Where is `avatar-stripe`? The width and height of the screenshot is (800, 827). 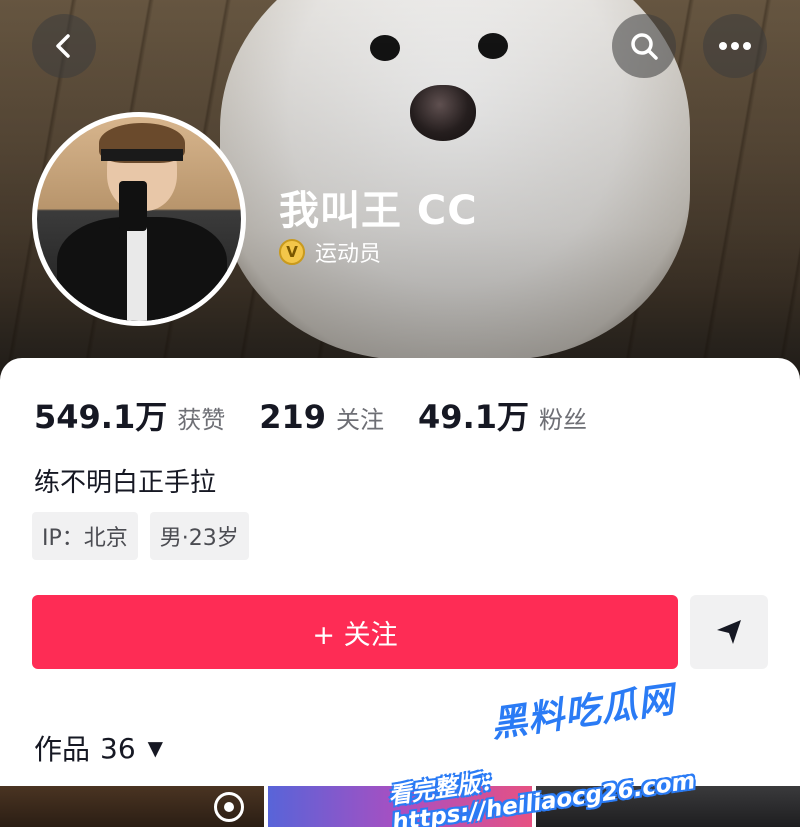
avatar-stripe is located at coordinates (137, 271).